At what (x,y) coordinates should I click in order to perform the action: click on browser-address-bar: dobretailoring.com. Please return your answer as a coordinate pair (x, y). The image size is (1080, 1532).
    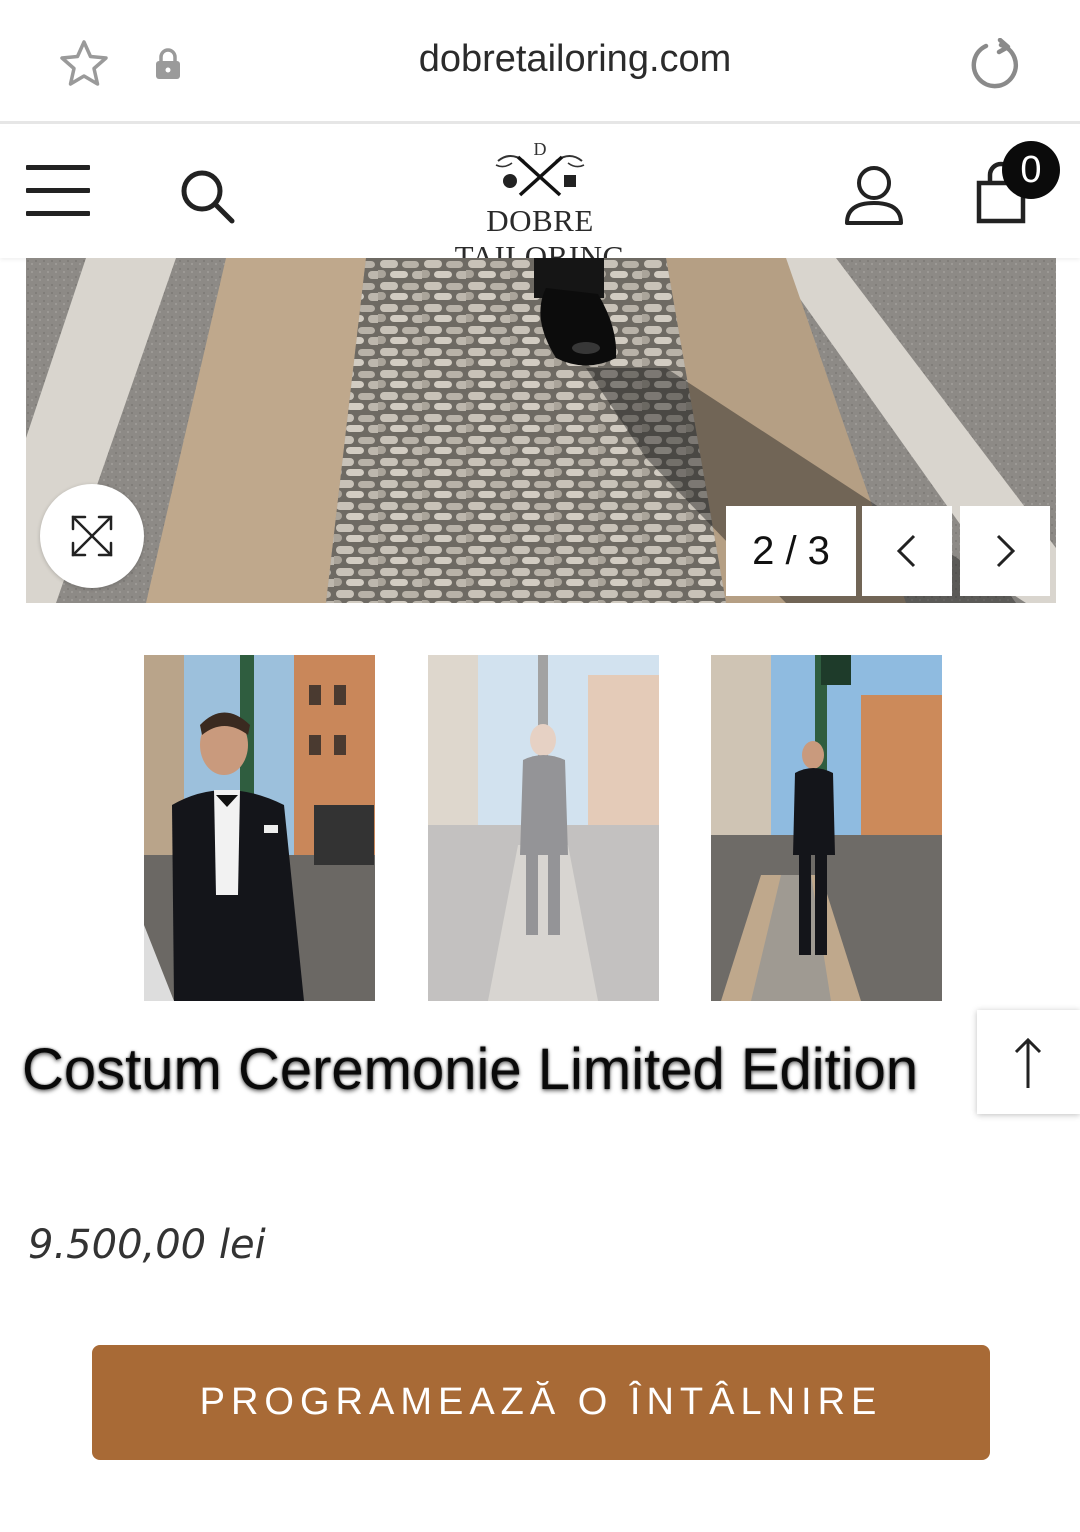
    Looking at the image, I should click on (540, 62).